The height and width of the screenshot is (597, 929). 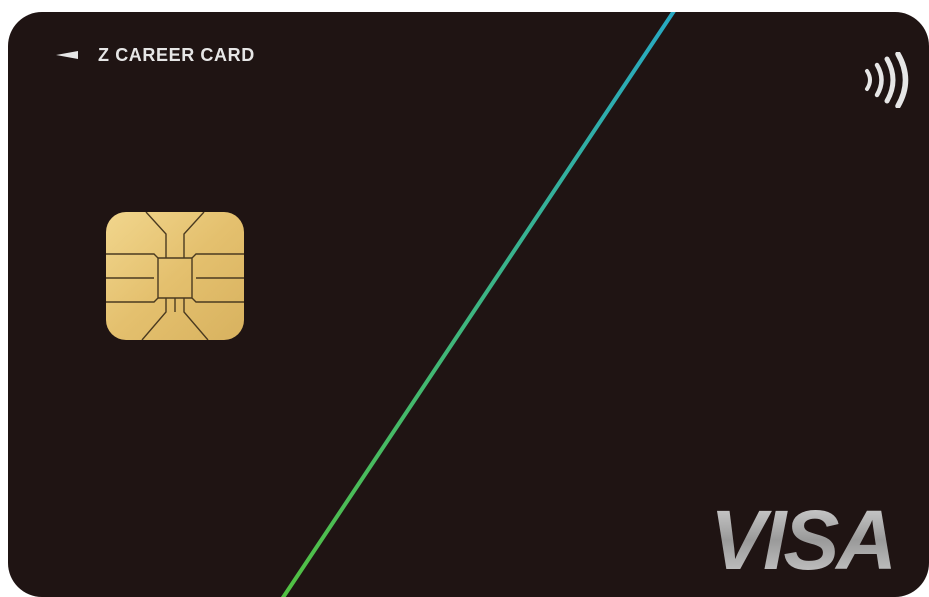 I want to click on brand-name: Z CAREER CARD, so click(x=176, y=54).